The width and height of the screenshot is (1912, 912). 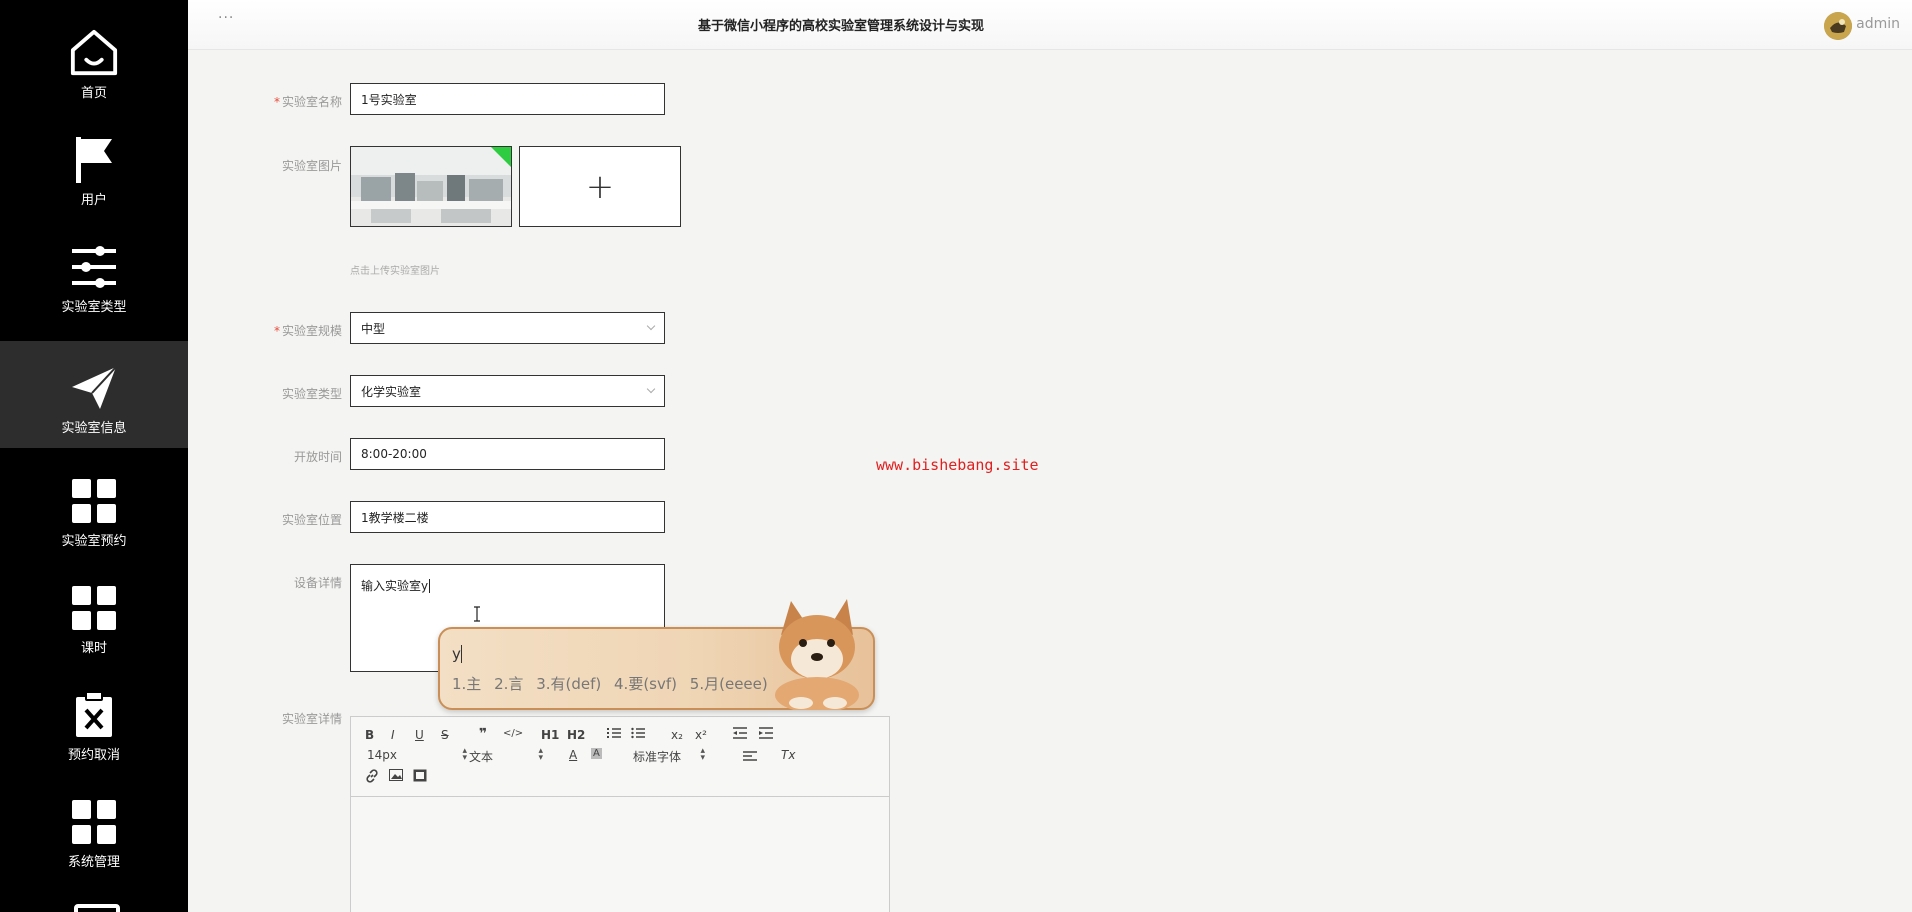 What do you see at coordinates (420, 777) in the screenshot?
I see `video-icon` at bounding box center [420, 777].